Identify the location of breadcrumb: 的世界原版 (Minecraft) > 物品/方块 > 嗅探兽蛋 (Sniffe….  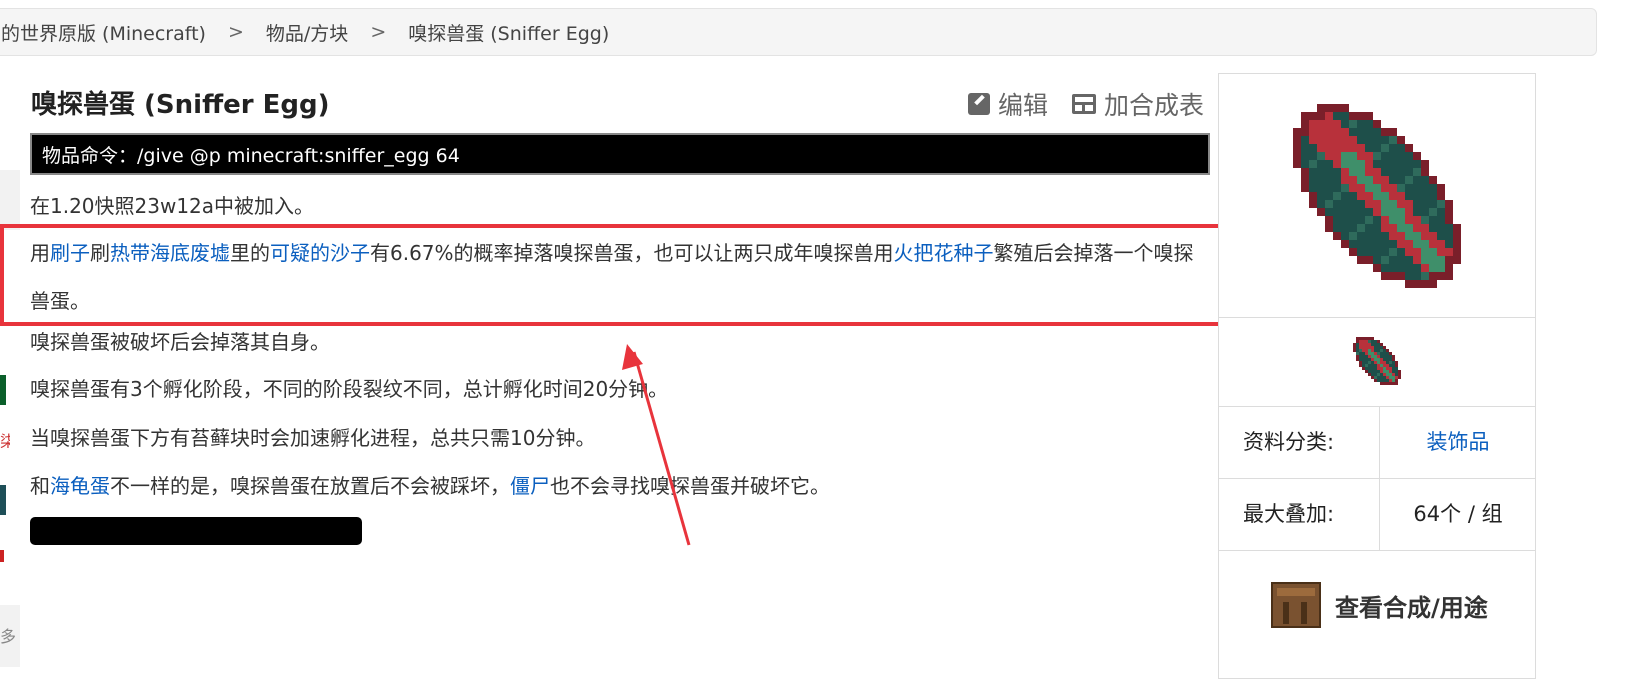
(798, 32).